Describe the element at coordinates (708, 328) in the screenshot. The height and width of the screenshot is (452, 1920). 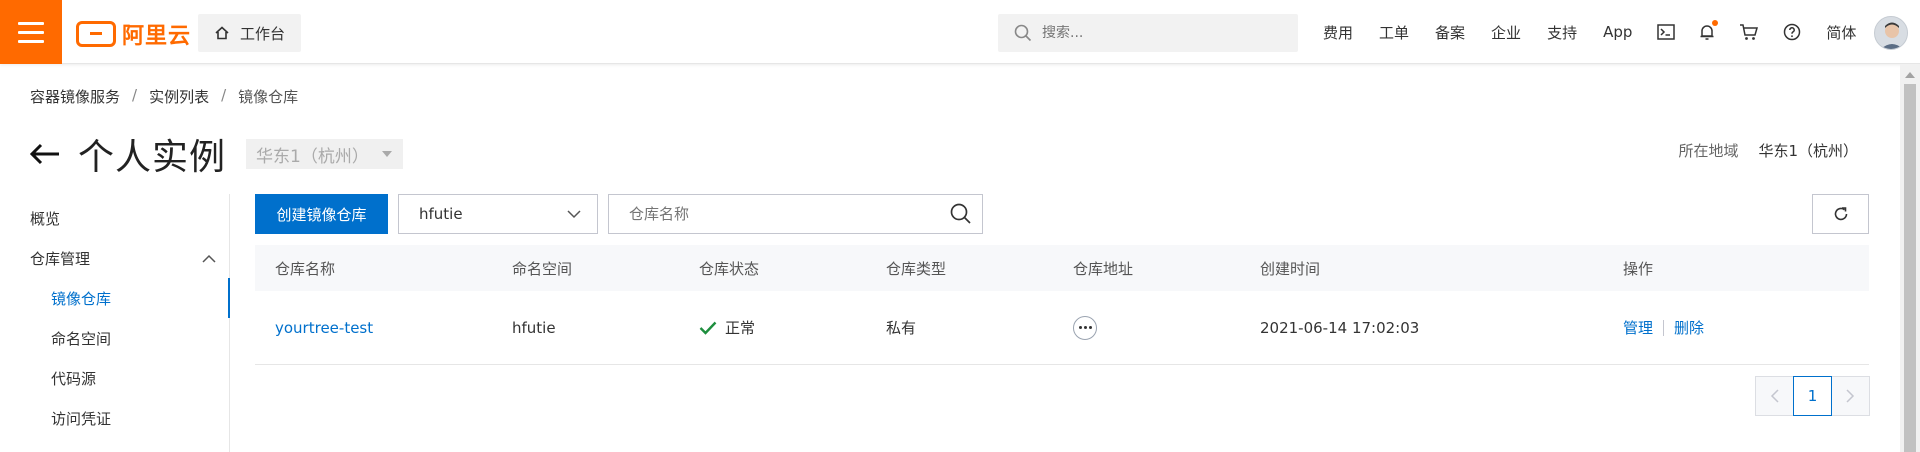
I see `check-icon` at that location.